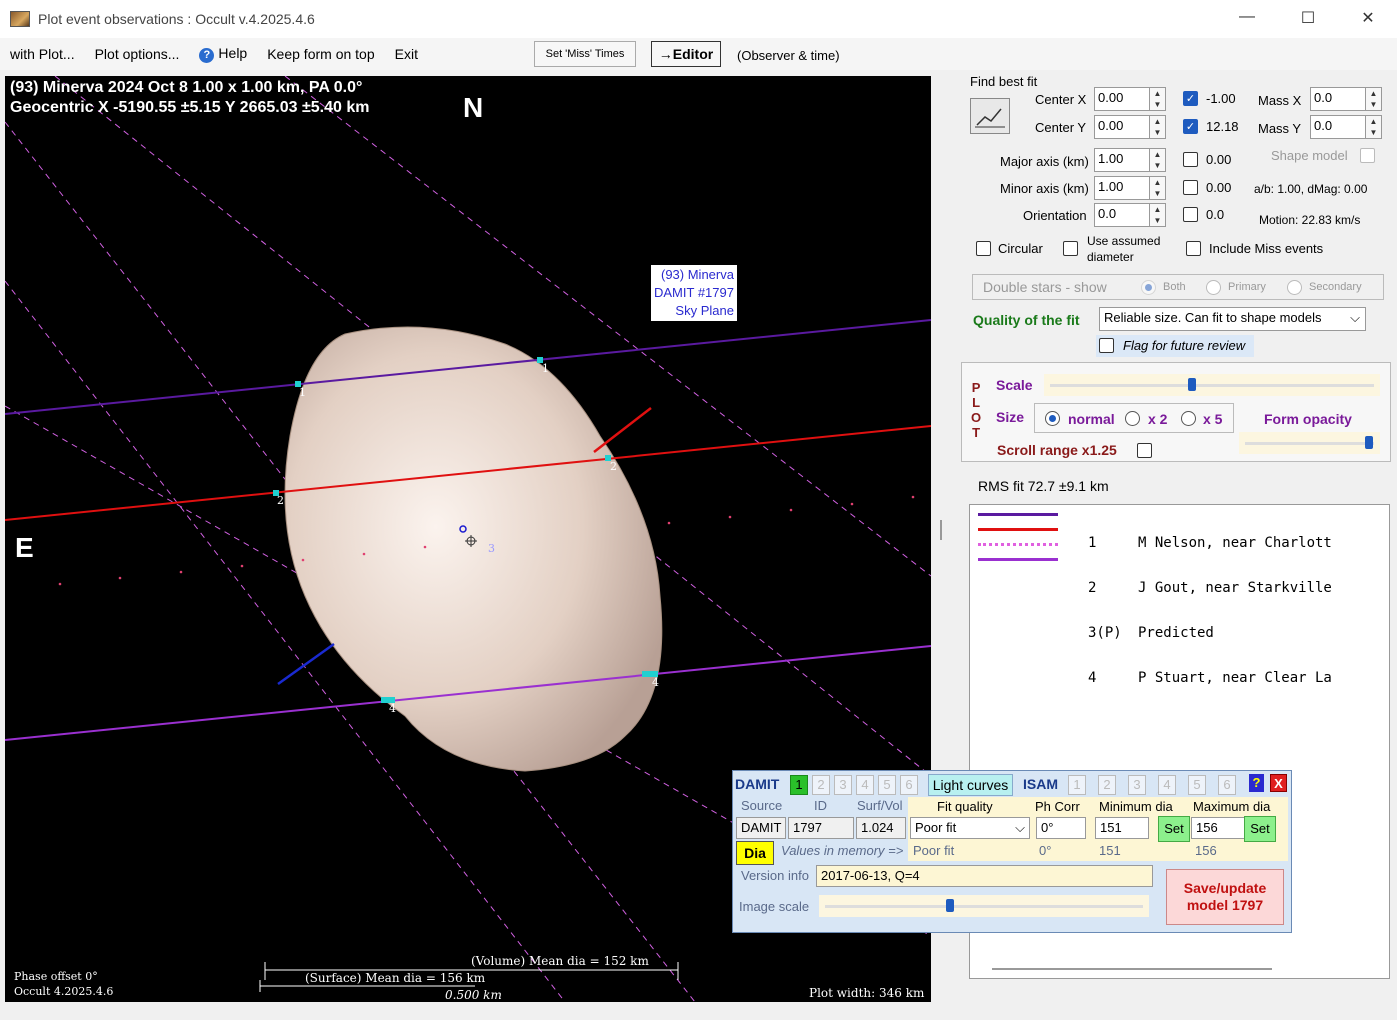 This screenshot has width=1397, height=1020. I want to click on mass-x-input: 0.0 ▲ ▼, so click(1346, 99).